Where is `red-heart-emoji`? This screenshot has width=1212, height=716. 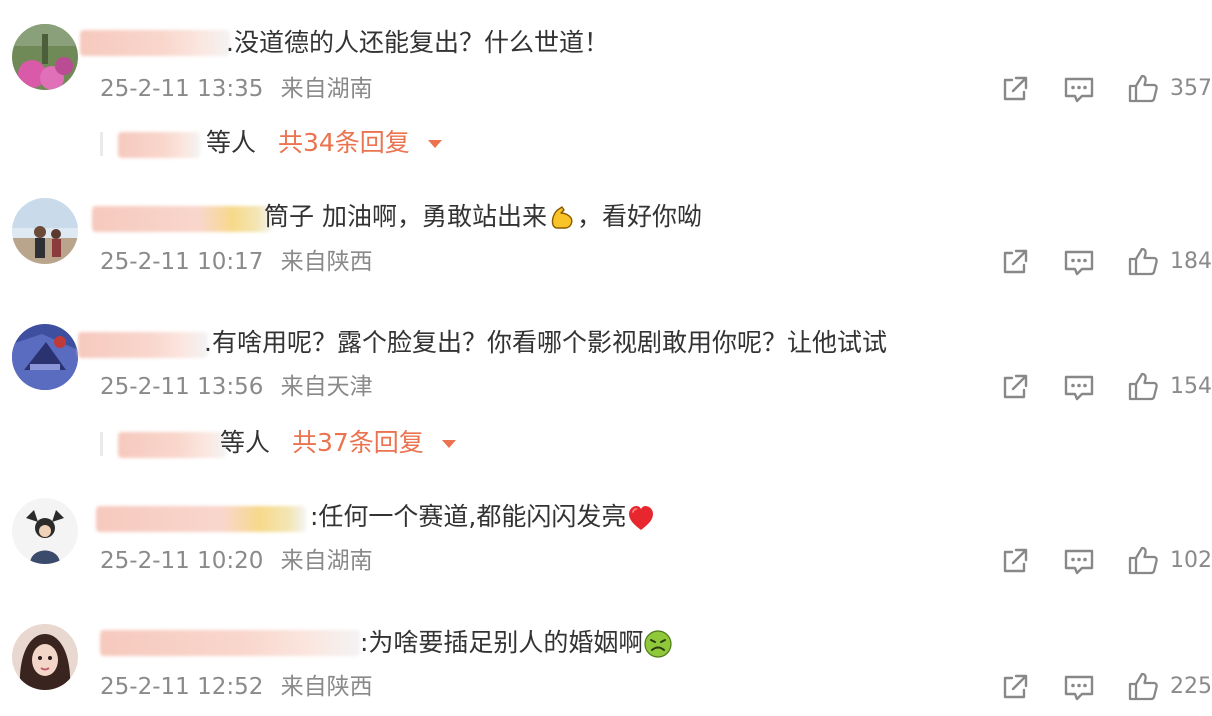
red-heart-emoji is located at coordinates (641, 518).